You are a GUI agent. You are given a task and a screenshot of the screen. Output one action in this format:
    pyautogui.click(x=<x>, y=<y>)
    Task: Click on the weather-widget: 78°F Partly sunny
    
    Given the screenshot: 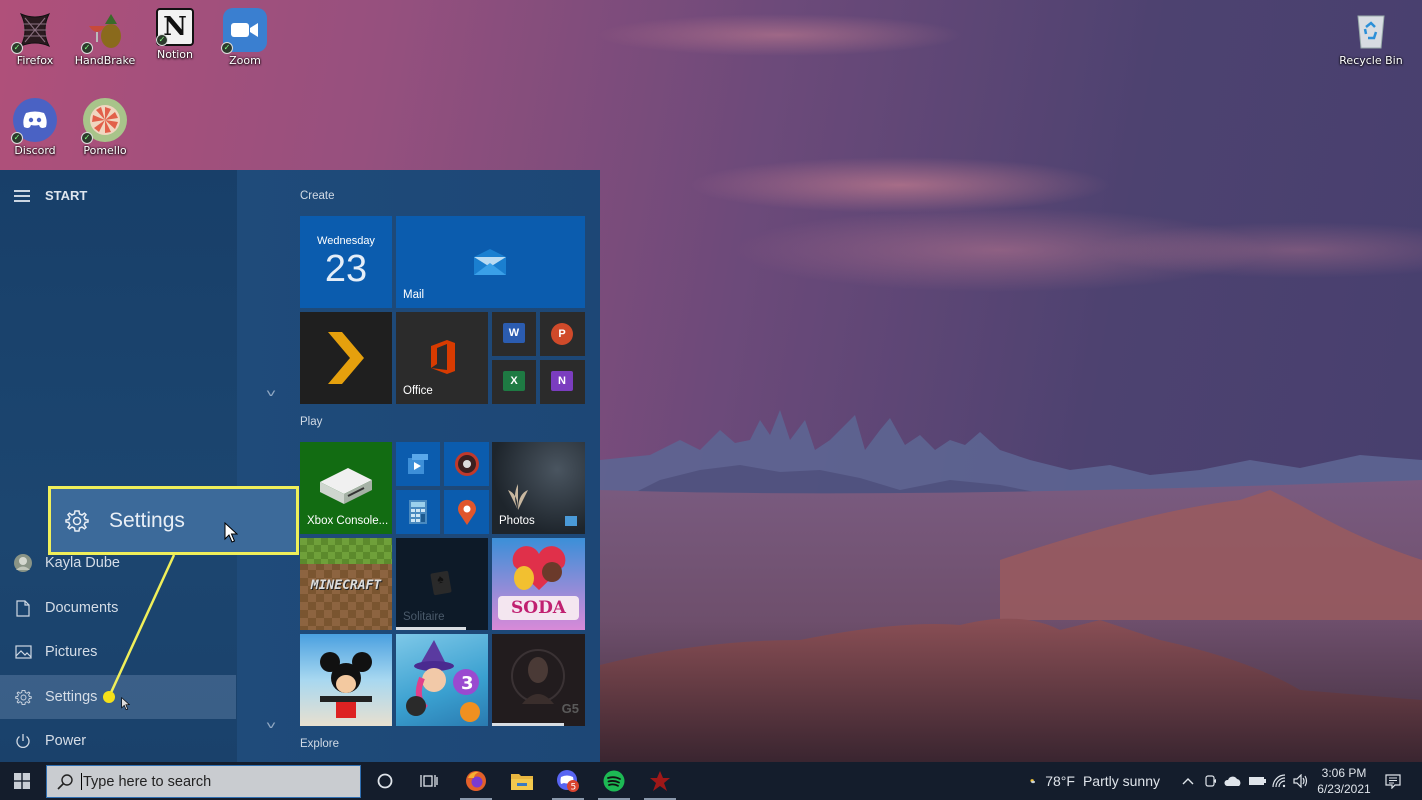 What is the action you would take?
    pyautogui.click(x=1095, y=781)
    